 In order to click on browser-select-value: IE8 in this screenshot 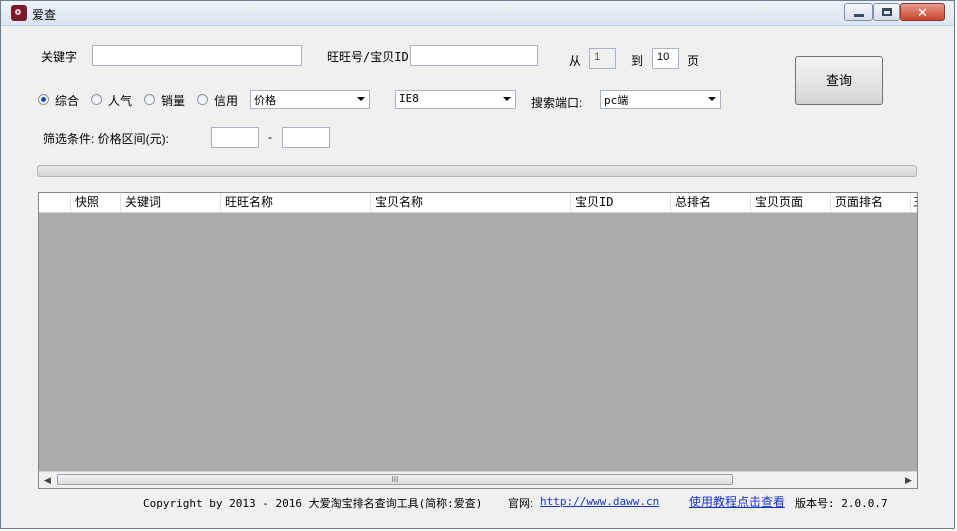, I will do `click(409, 98)`.